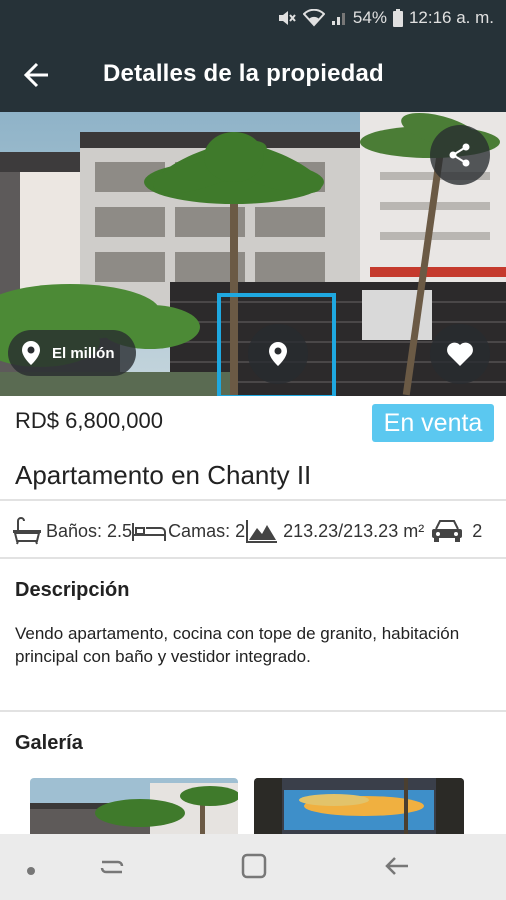 This screenshot has height=900, width=506. Describe the element at coordinates (287, 18) in the screenshot. I see `mute-icon` at that location.